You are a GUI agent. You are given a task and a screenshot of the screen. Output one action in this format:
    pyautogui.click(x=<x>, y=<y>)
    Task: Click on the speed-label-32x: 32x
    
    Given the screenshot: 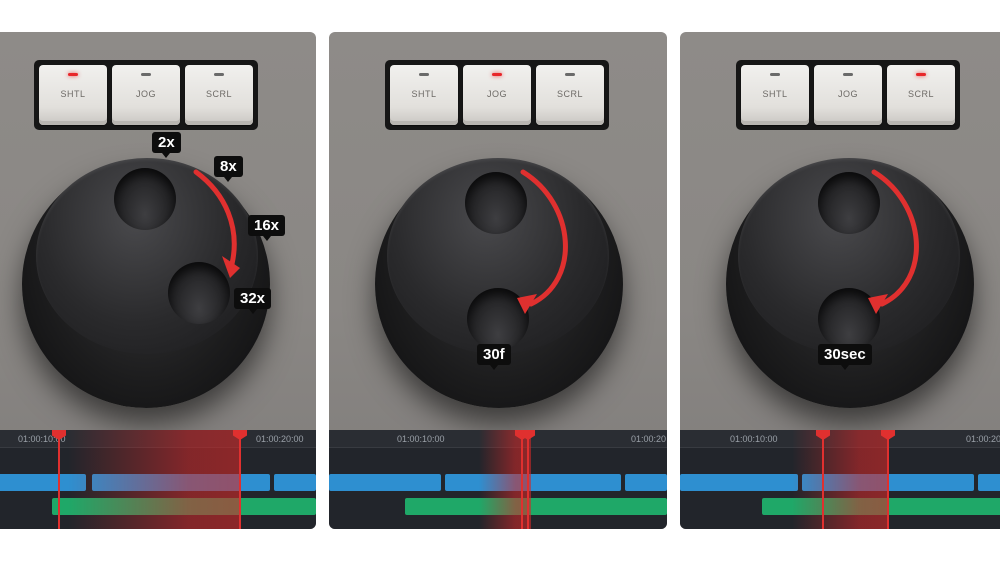 What is the action you would take?
    pyautogui.click(x=253, y=301)
    